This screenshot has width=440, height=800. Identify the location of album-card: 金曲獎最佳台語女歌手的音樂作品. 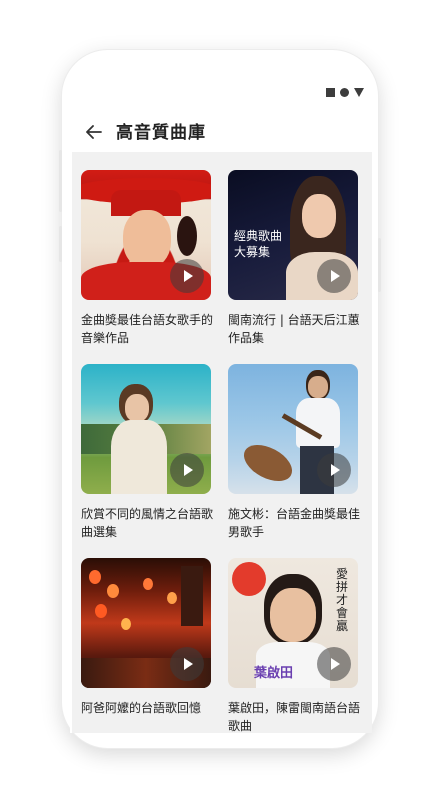
(147, 267).